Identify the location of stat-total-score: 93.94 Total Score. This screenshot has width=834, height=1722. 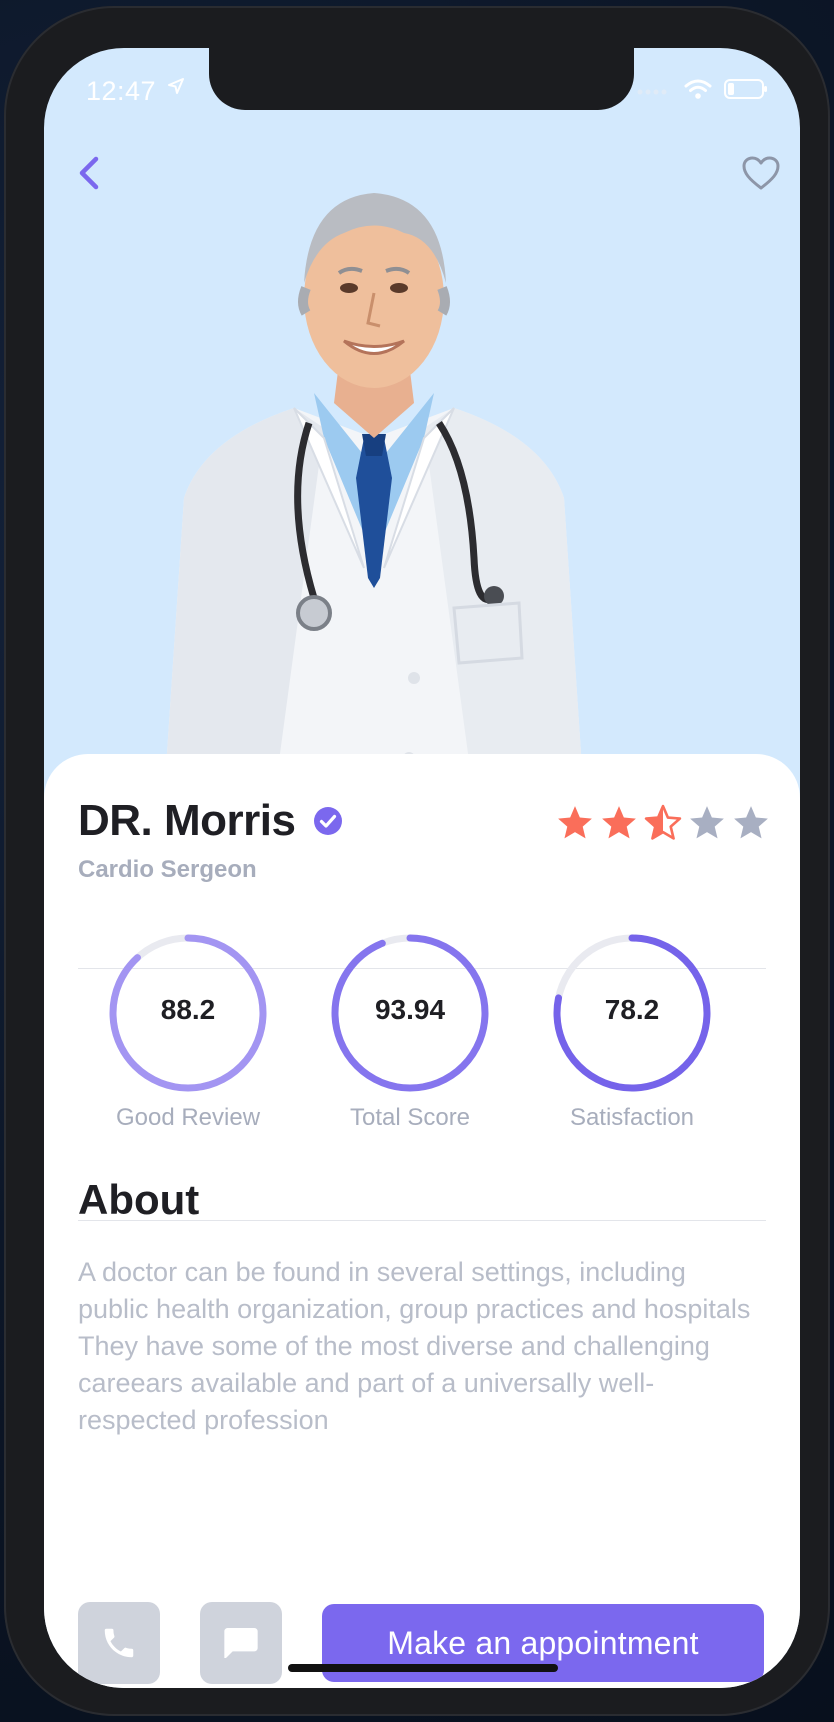
(410, 1032).